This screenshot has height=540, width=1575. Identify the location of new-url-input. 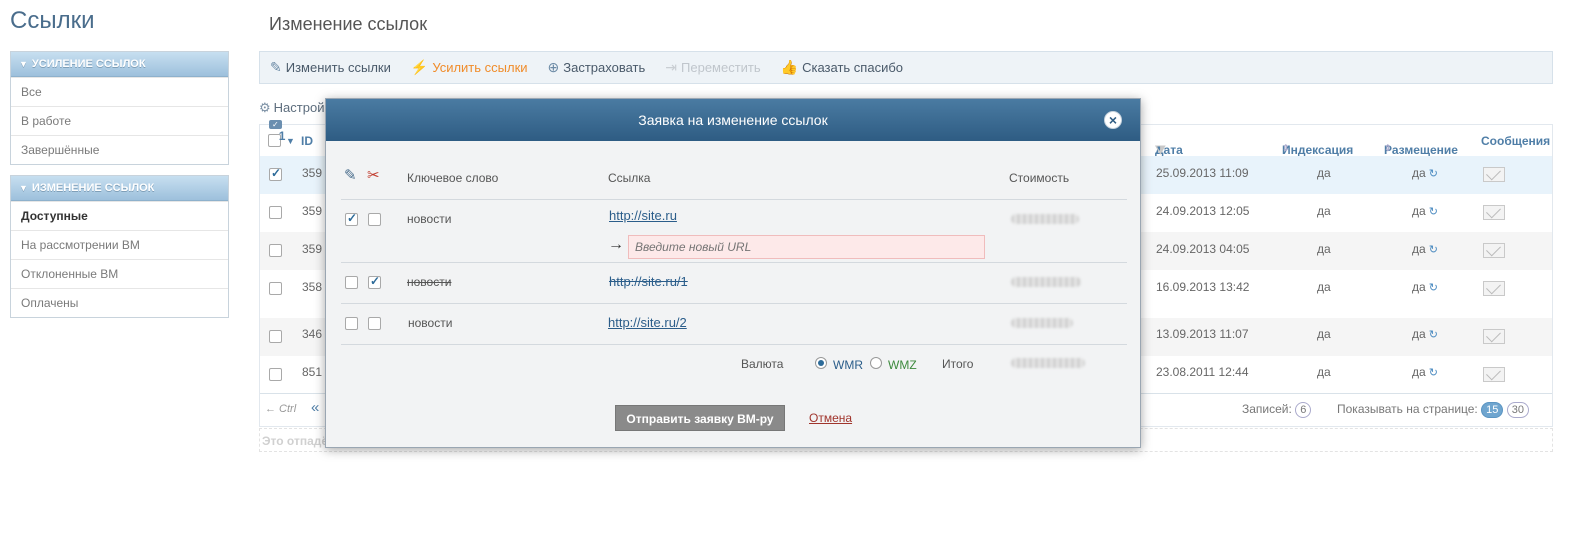
(806, 247).